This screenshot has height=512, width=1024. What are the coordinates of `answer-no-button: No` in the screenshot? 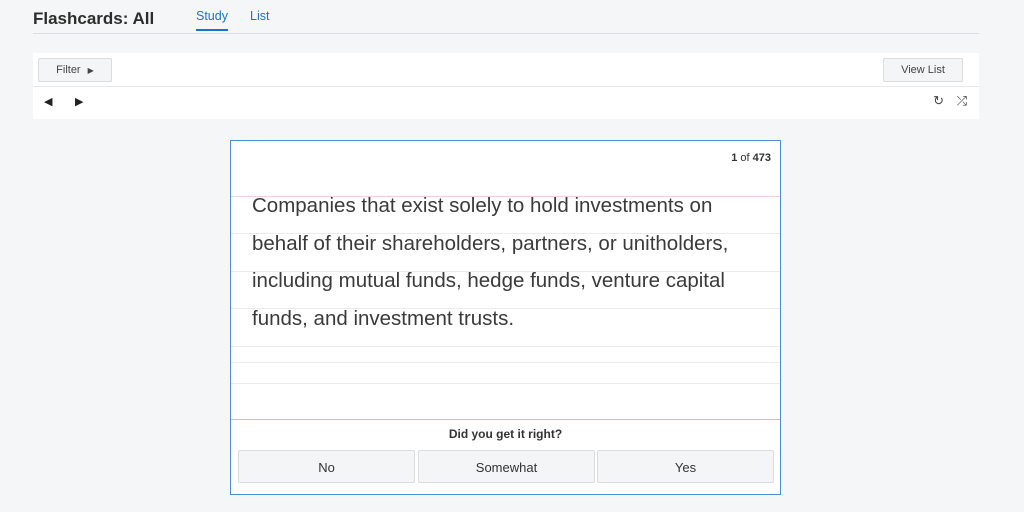 It's located at (326, 466).